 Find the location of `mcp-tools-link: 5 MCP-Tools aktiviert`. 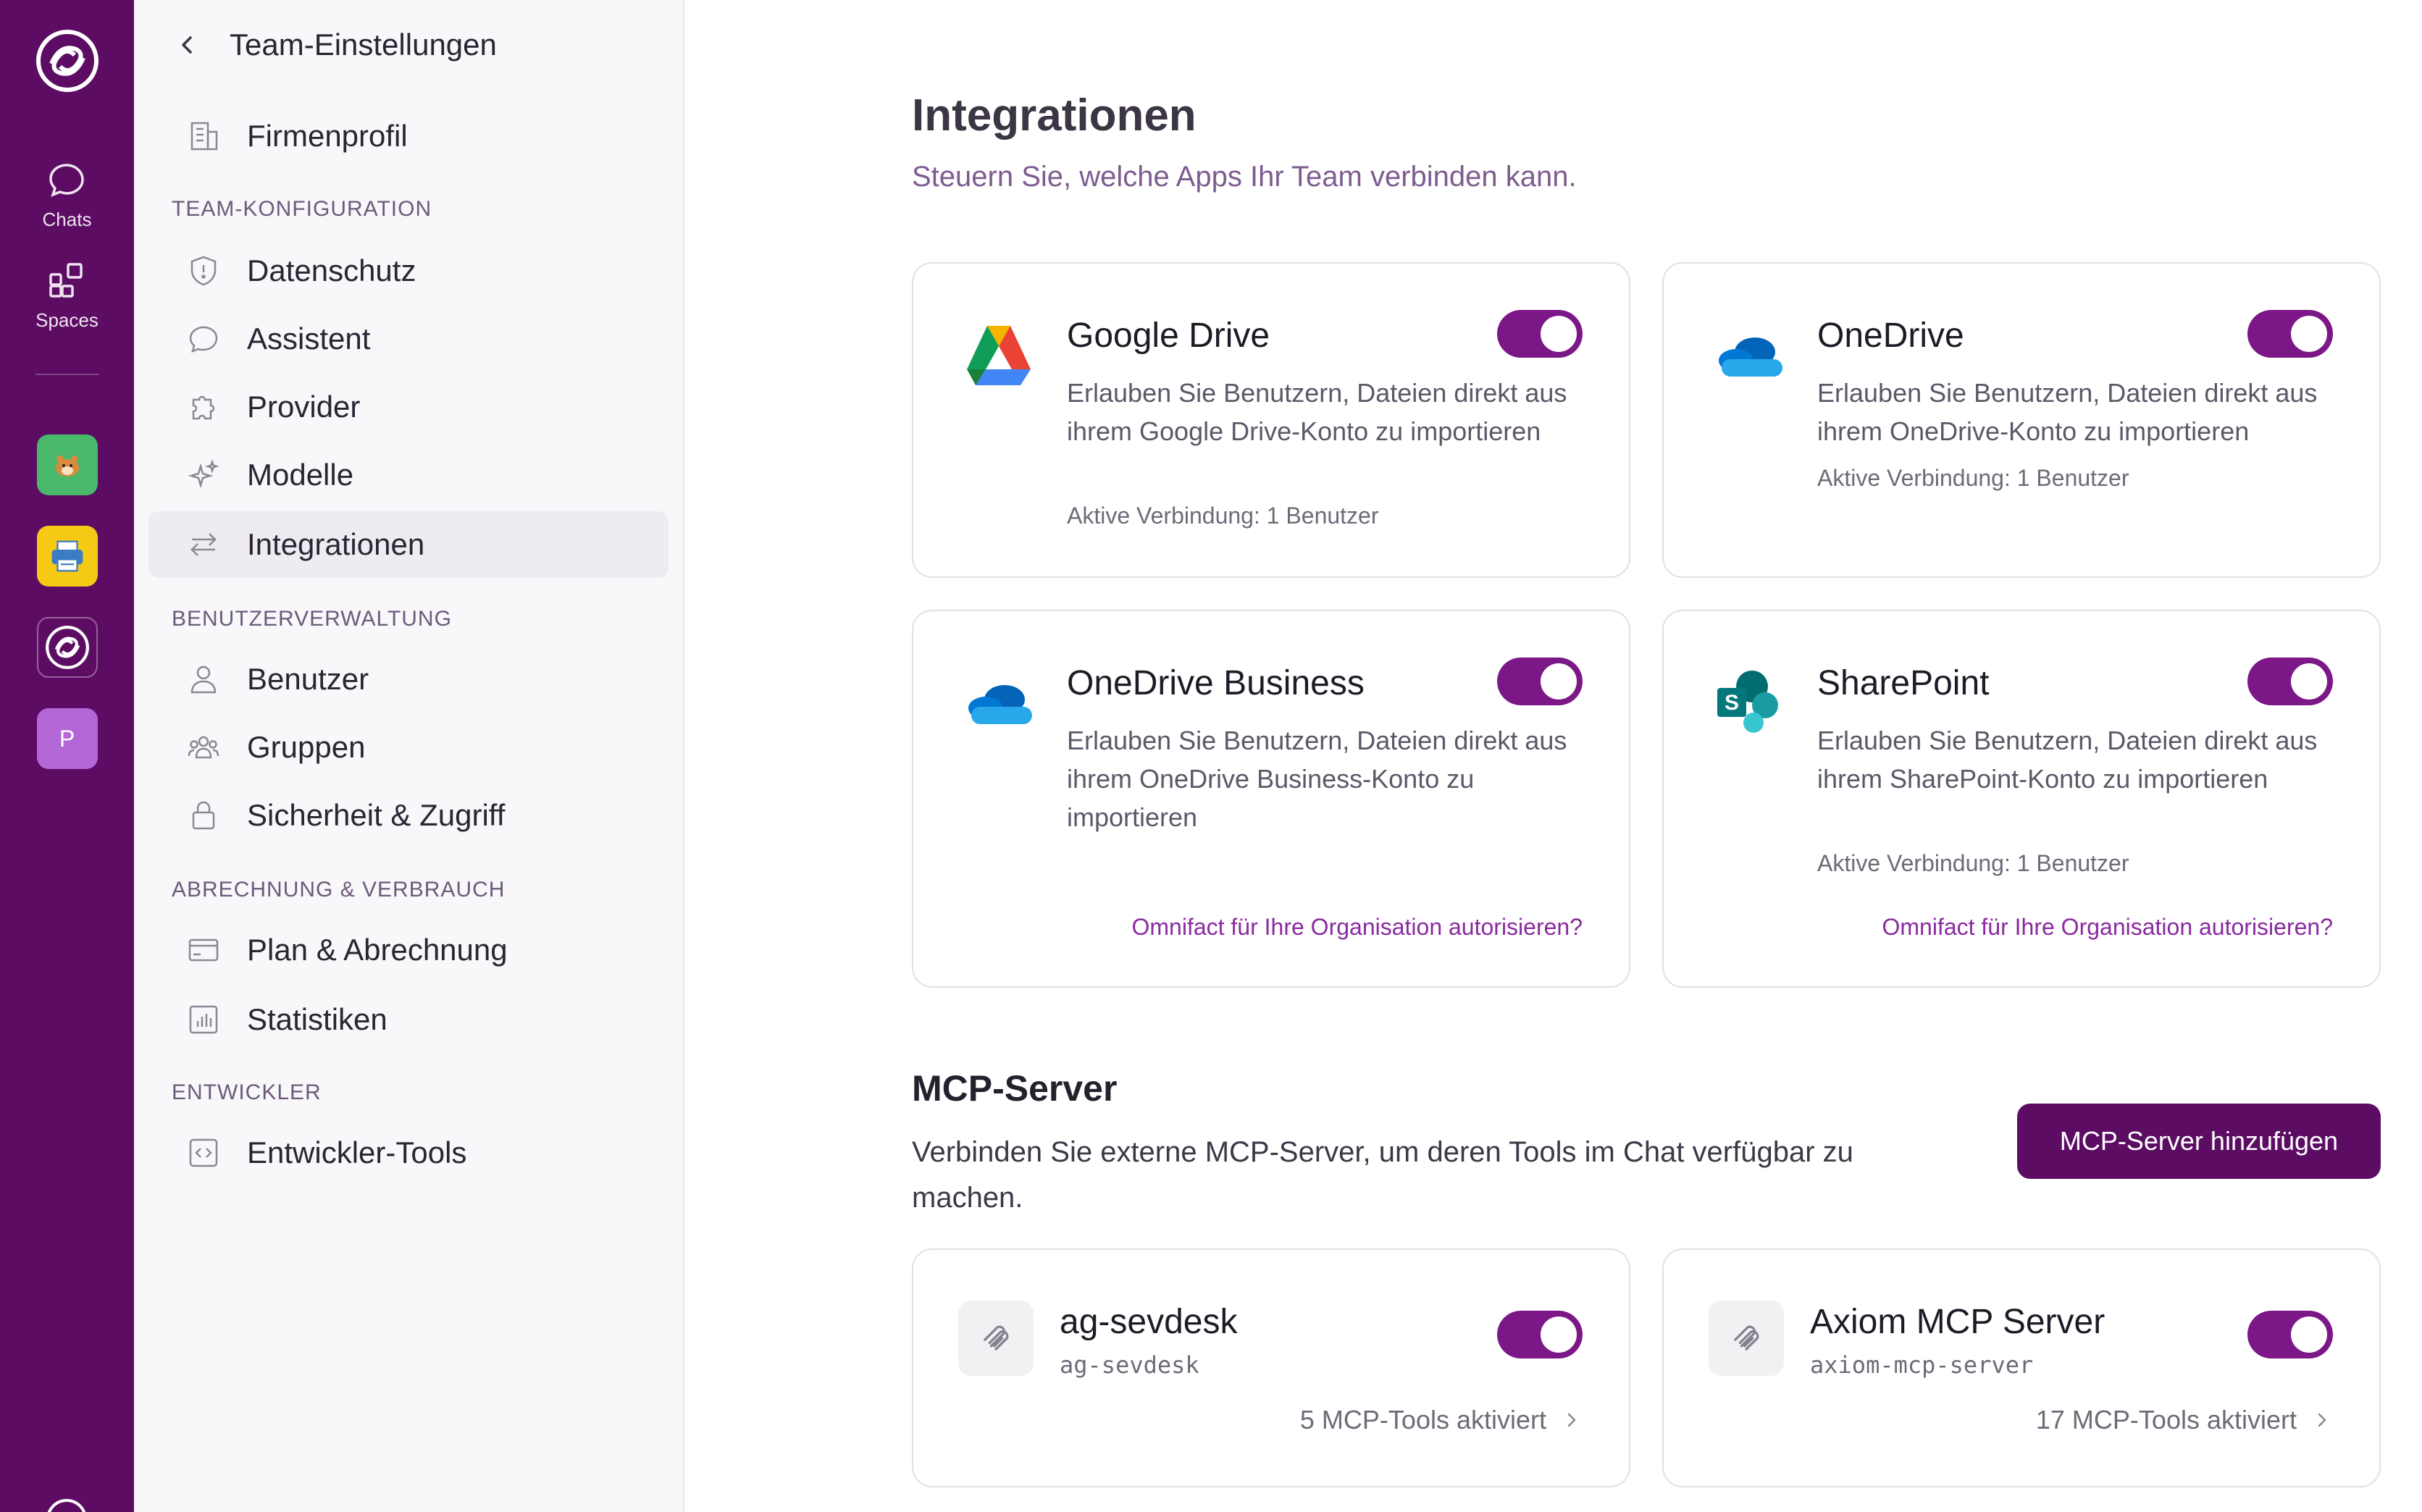

mcp-tools-link: 5 MCP-Tools aktiviert is located at coordinates (1441, 1420).